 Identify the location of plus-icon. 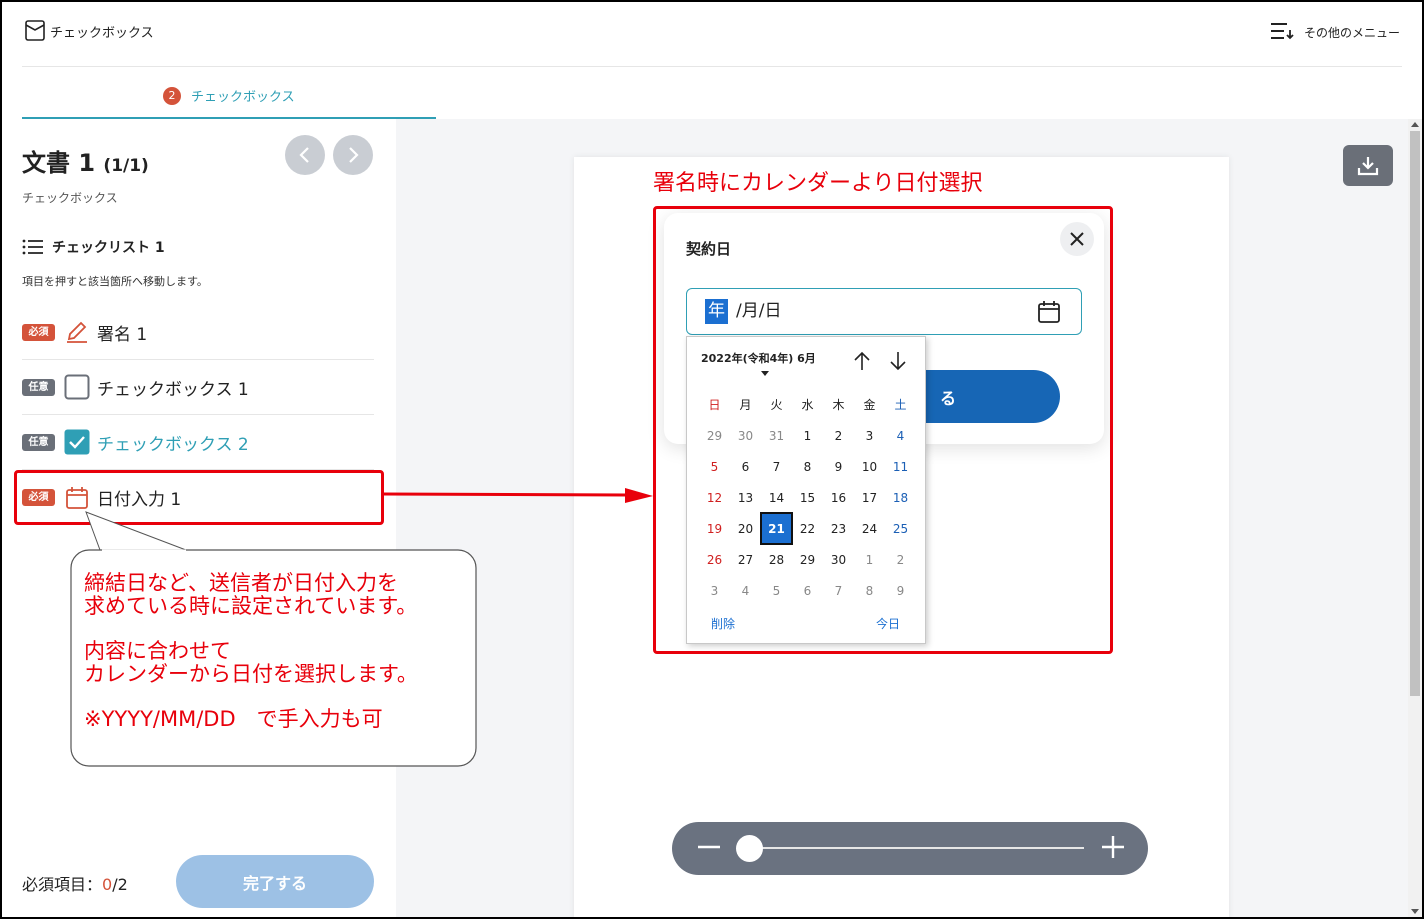
(1113, 847).